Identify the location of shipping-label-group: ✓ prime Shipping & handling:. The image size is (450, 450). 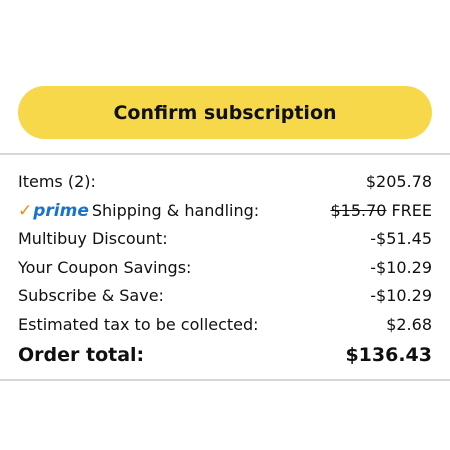
(138, 211).